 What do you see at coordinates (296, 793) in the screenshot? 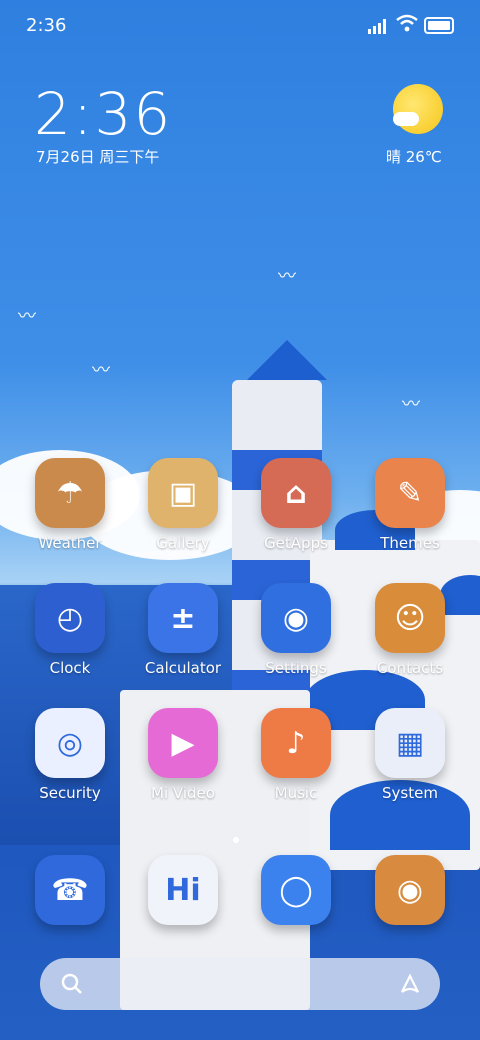
I see `app-label: Music` at bounding box center [296, 793].